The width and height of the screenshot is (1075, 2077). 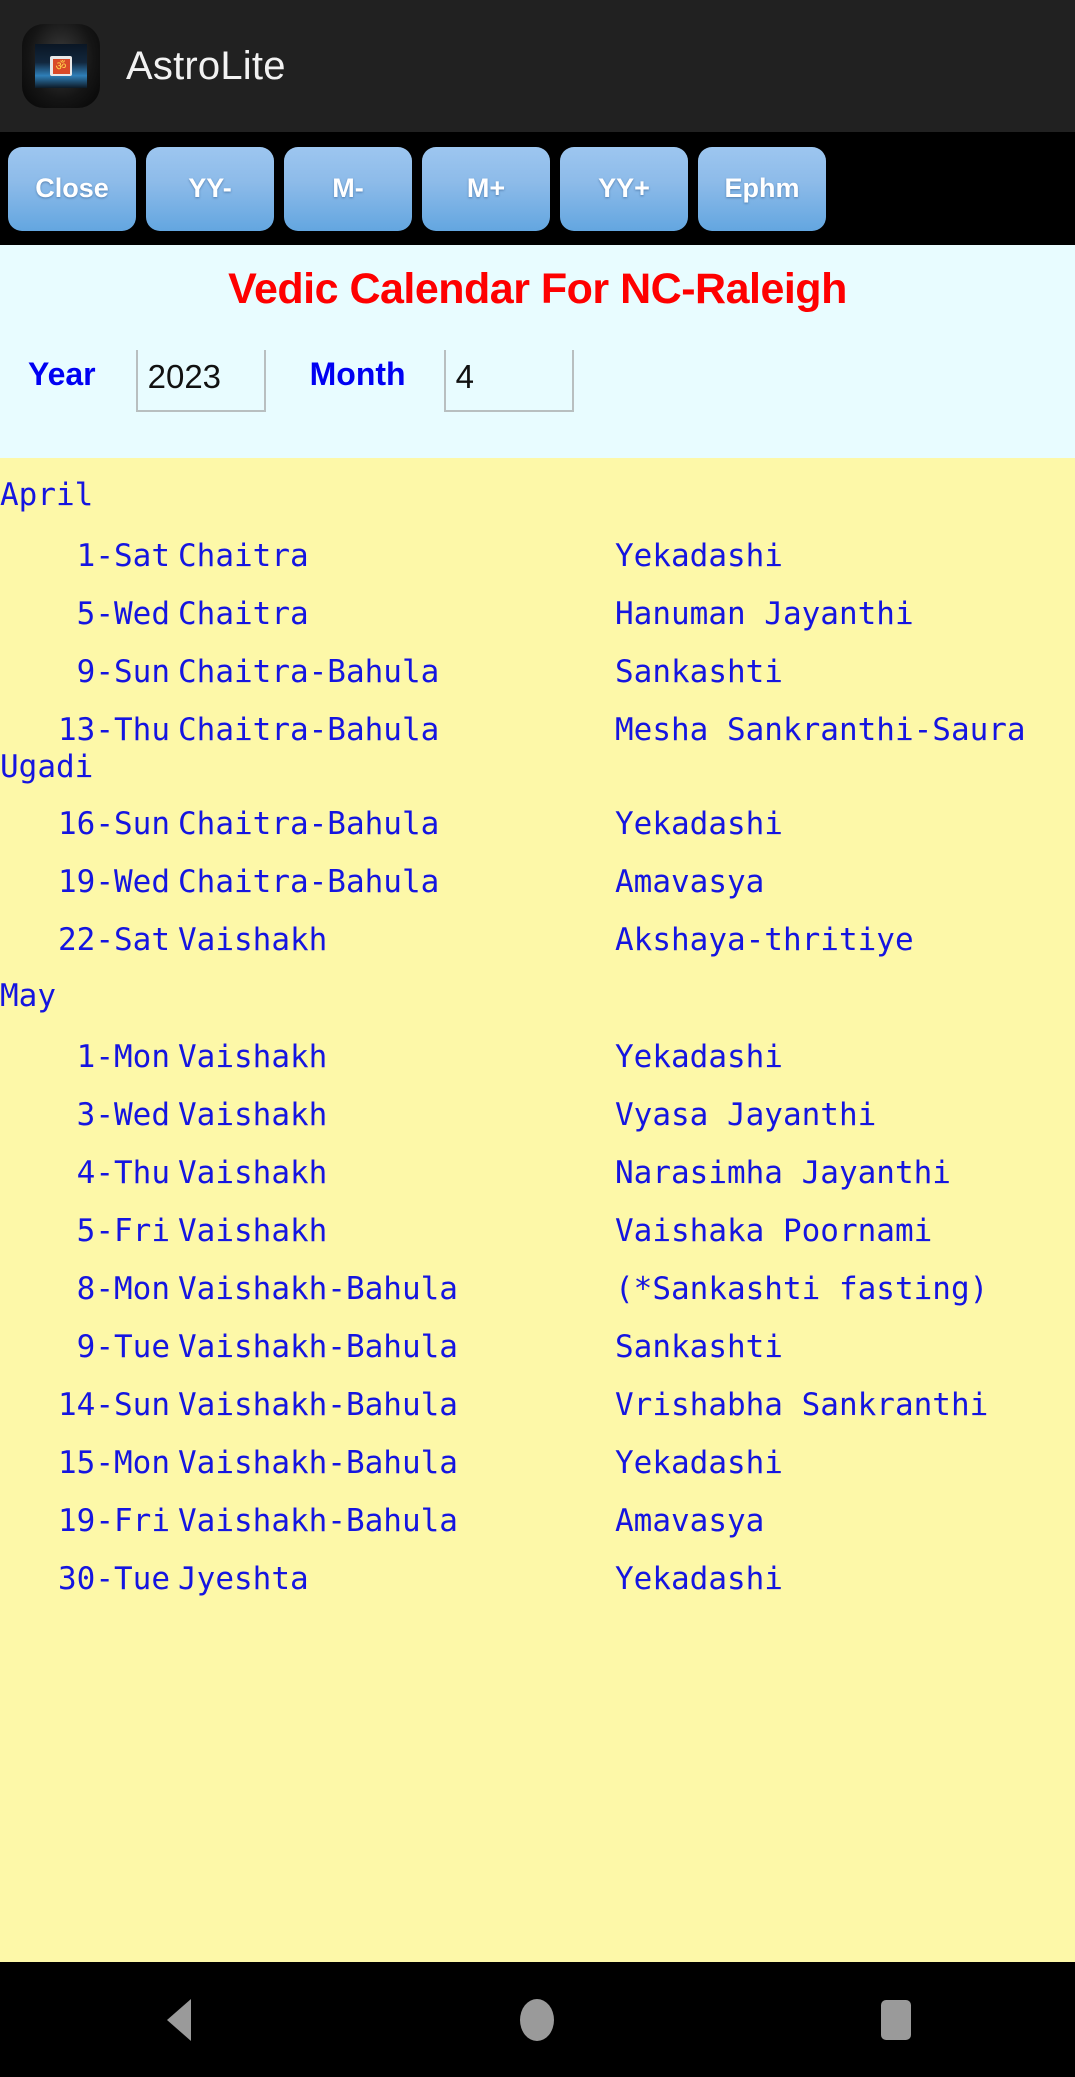 I want to click on recents-square-icon, so click(x=895, y=2019).